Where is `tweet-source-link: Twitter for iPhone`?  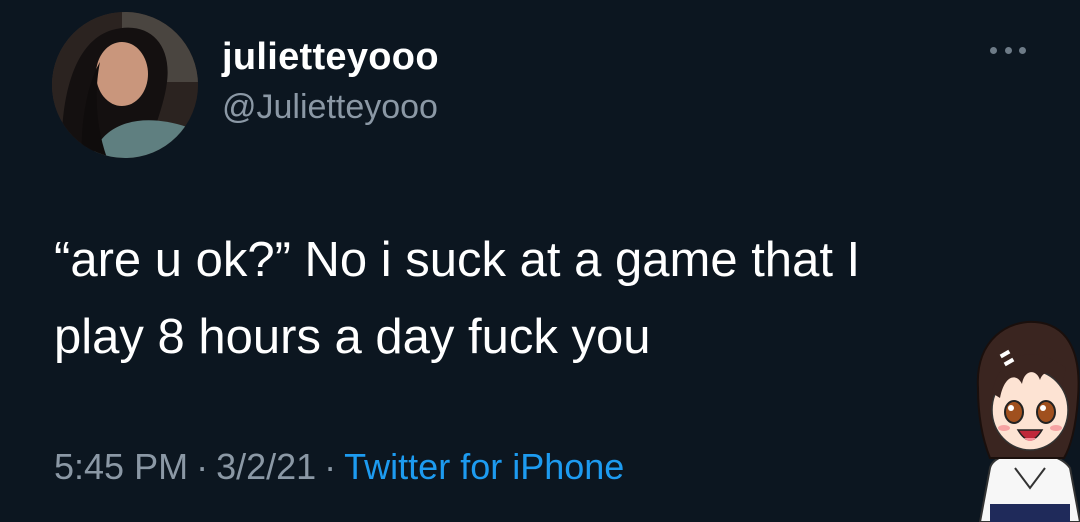
tweet-source-link: Twitter for iPhone is located at coordinates (484, 466).